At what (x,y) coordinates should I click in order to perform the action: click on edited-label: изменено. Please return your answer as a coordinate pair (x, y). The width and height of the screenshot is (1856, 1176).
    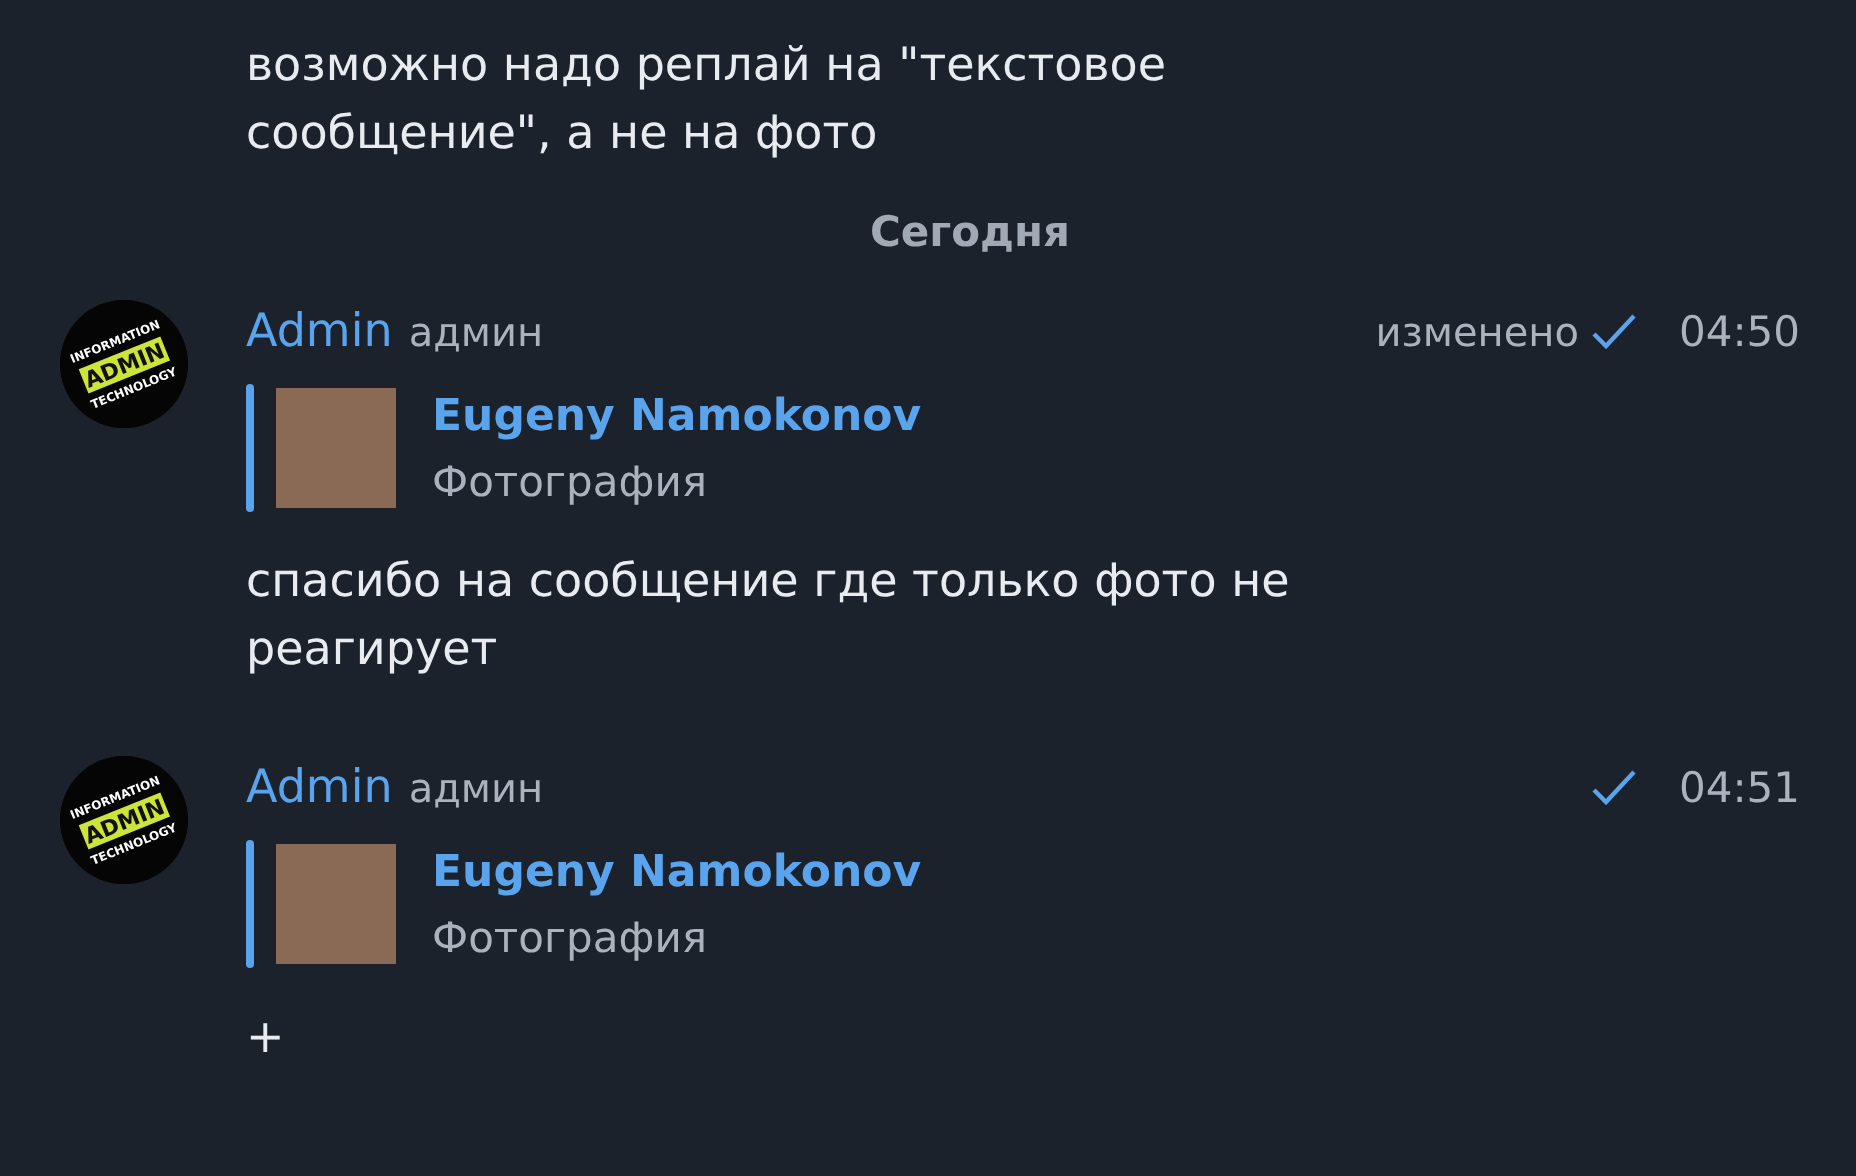
    Looking at the image, I should click on (1477, 332).